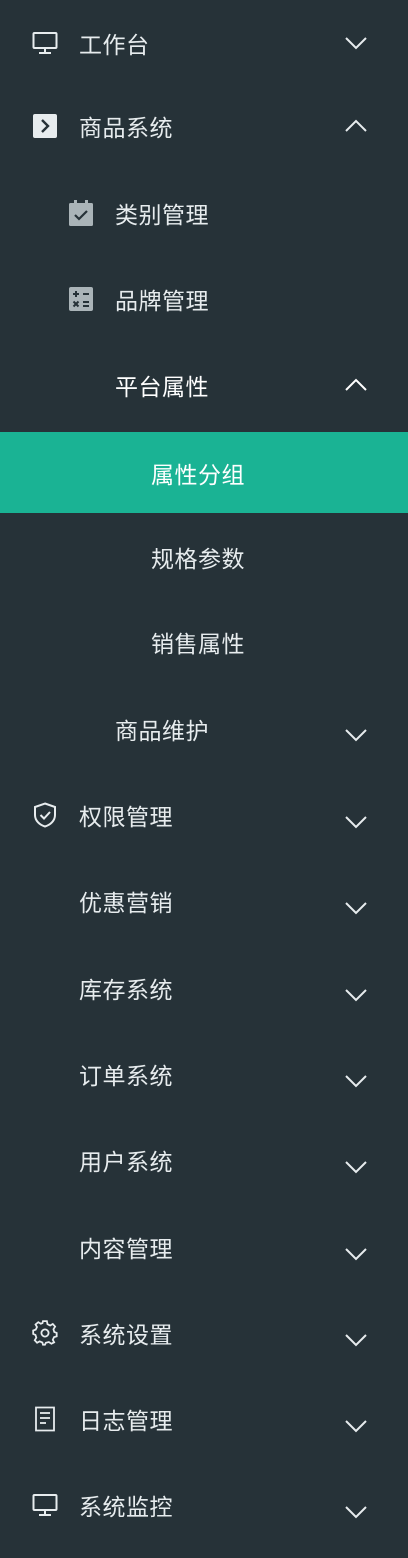 The width and height of the screenshot is (408, 1558). I want to click on menu-item-label: 权限管理, so click(126, 818).